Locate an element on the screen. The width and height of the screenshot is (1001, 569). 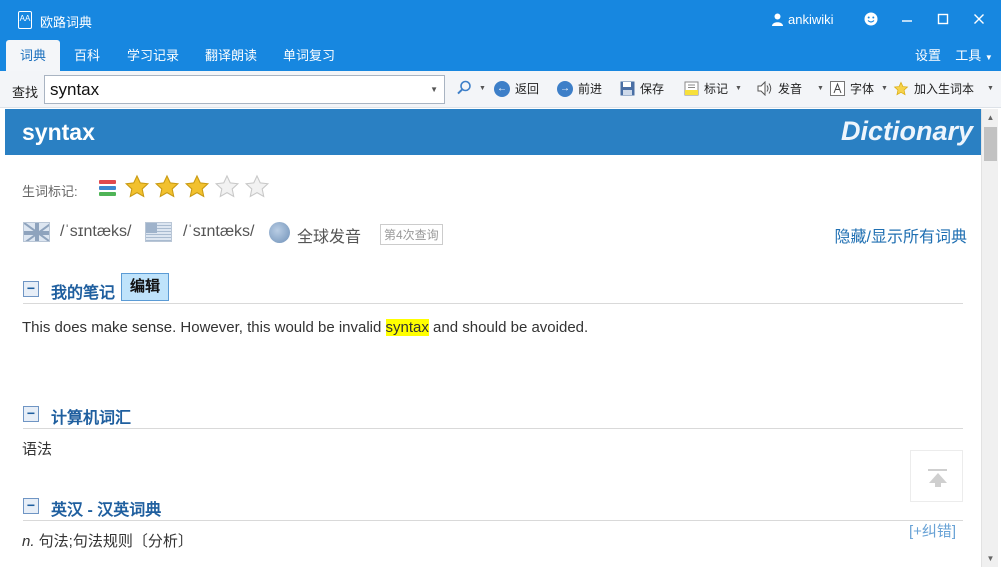
tools-menu-label: 工具 is located at coordinates (968, 55).